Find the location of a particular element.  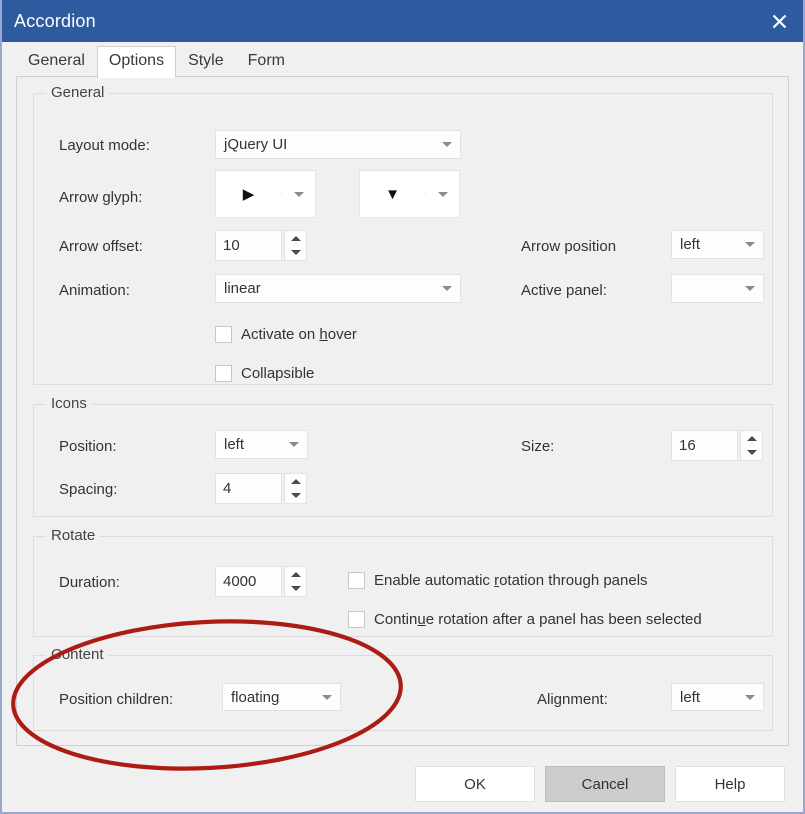

tab-style: Style is located at coordinates (206, 61).